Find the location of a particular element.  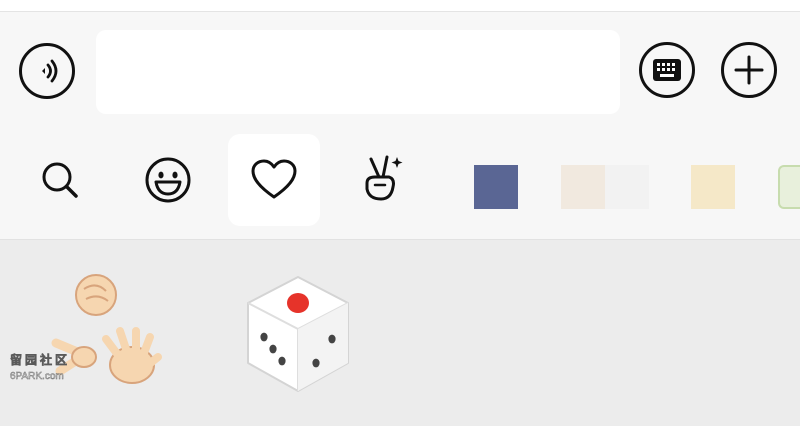

sticker-pack-3-thumbnail is located at coordinates (713, 187).